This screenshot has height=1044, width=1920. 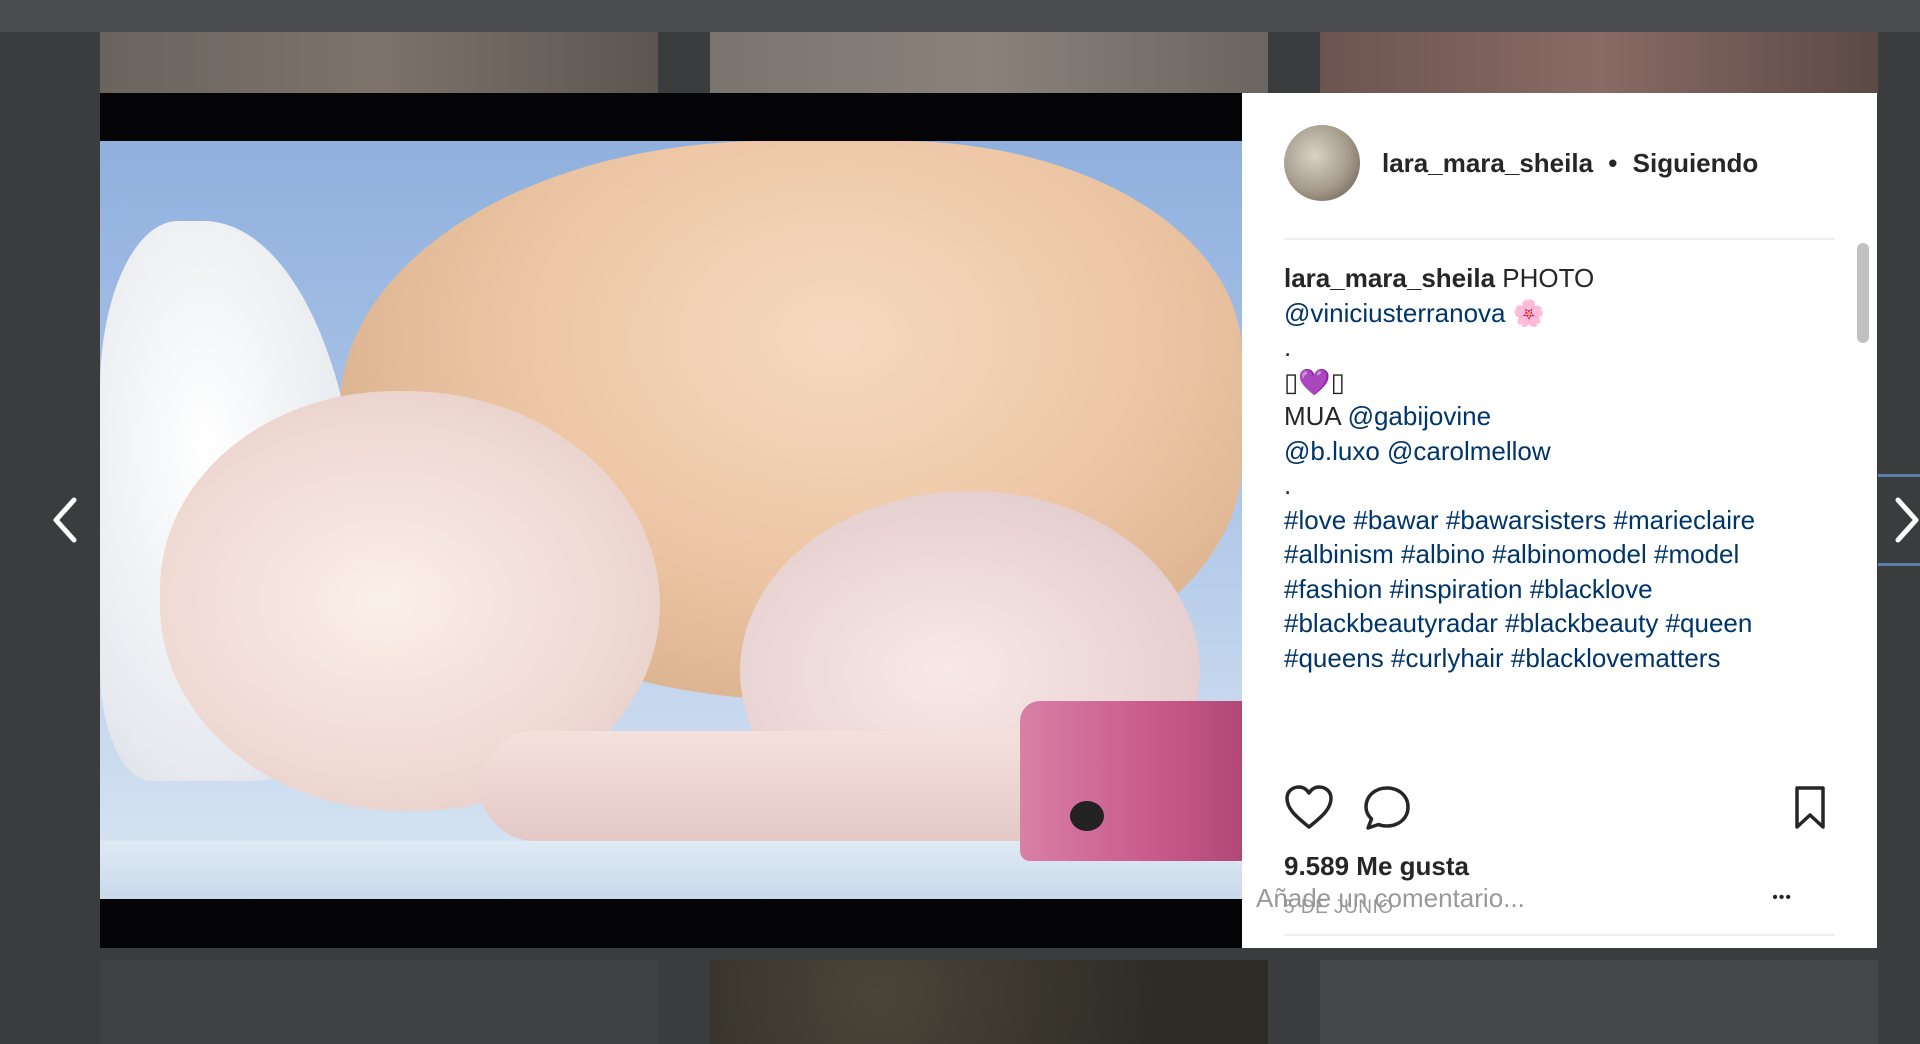 What do you see at coordinates (1782, 898) in the screenshot?
I see `more-options-button: •••` at bounding box center [1782, 898].